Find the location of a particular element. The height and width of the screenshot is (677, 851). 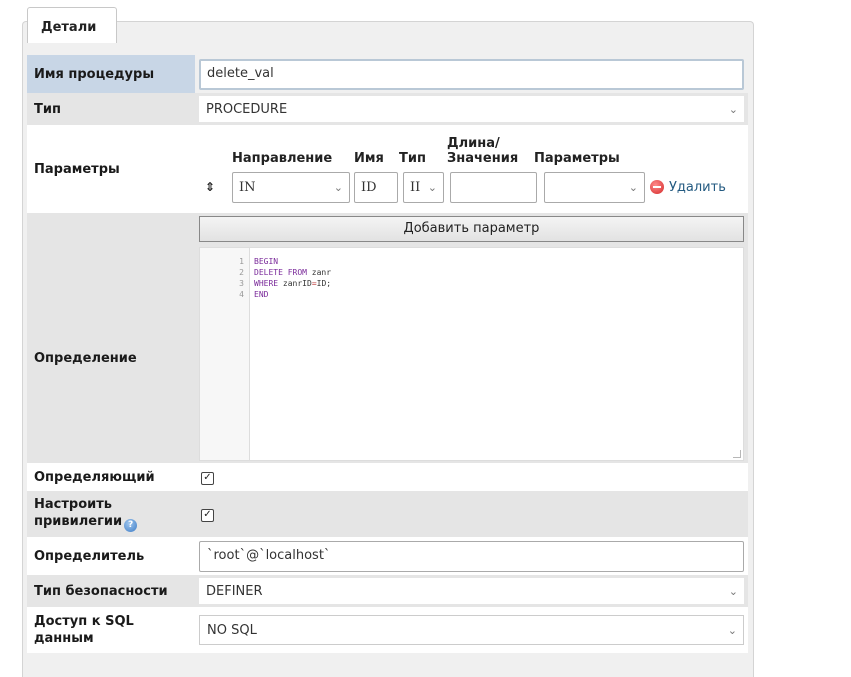

row-security-type: Тип безопасности DEFINER ⌄ is located at coordinates (387, 591).